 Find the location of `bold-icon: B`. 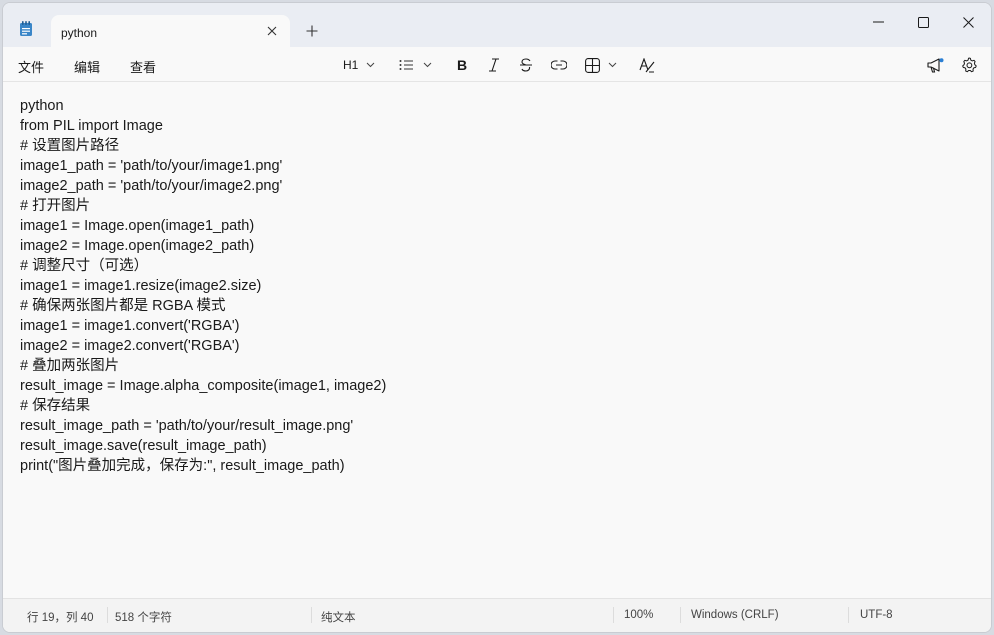

bold-icon: B is located at coordinates (462, 65).